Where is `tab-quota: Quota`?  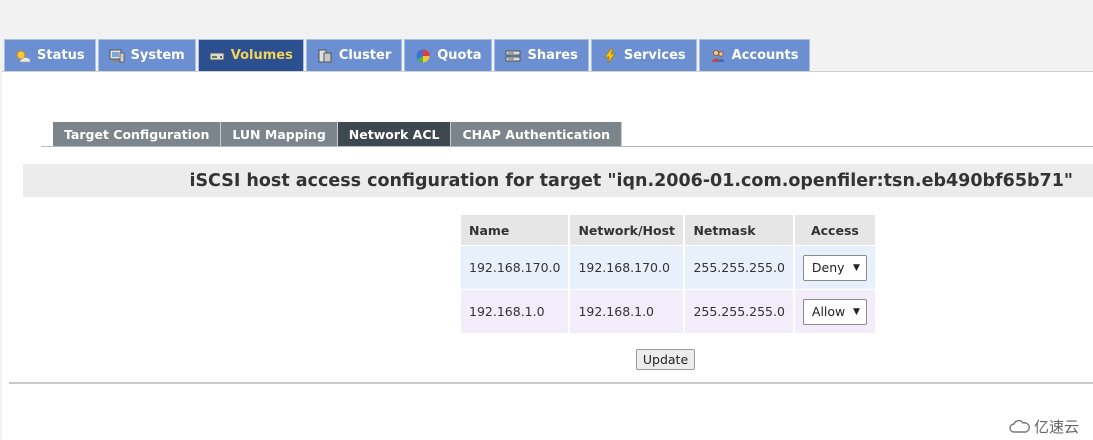 tab-quota: Quota is located at coordinates (448, 55).